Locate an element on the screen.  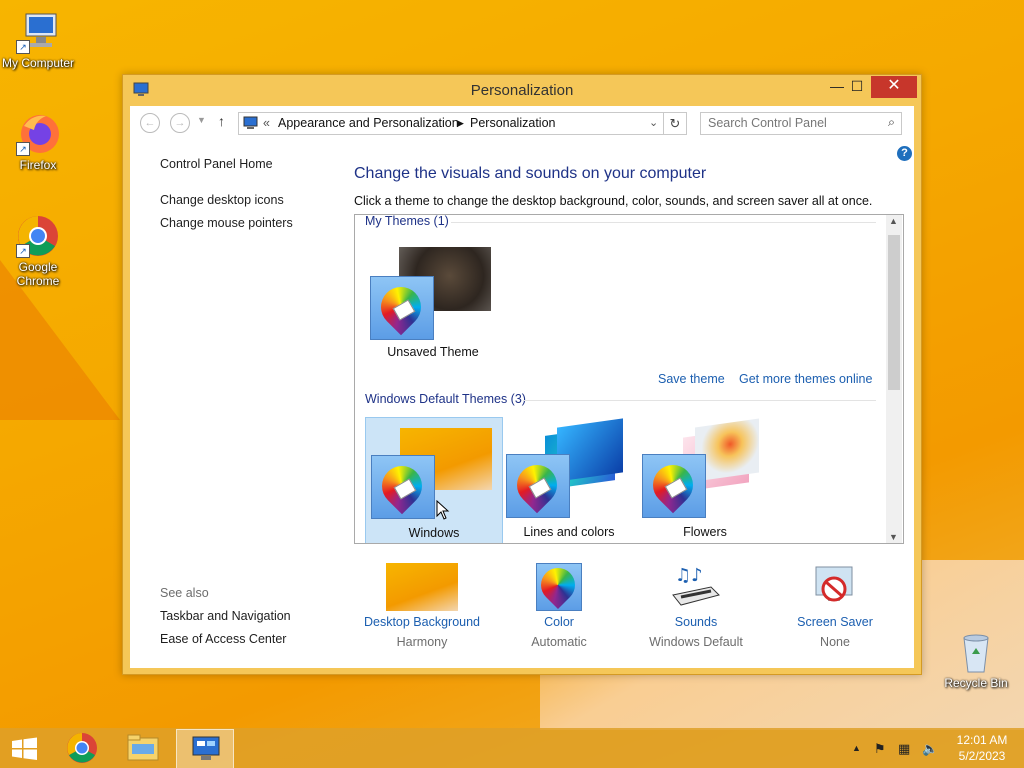
refresh-icon: ↻ is located at coordinates (675, 123).